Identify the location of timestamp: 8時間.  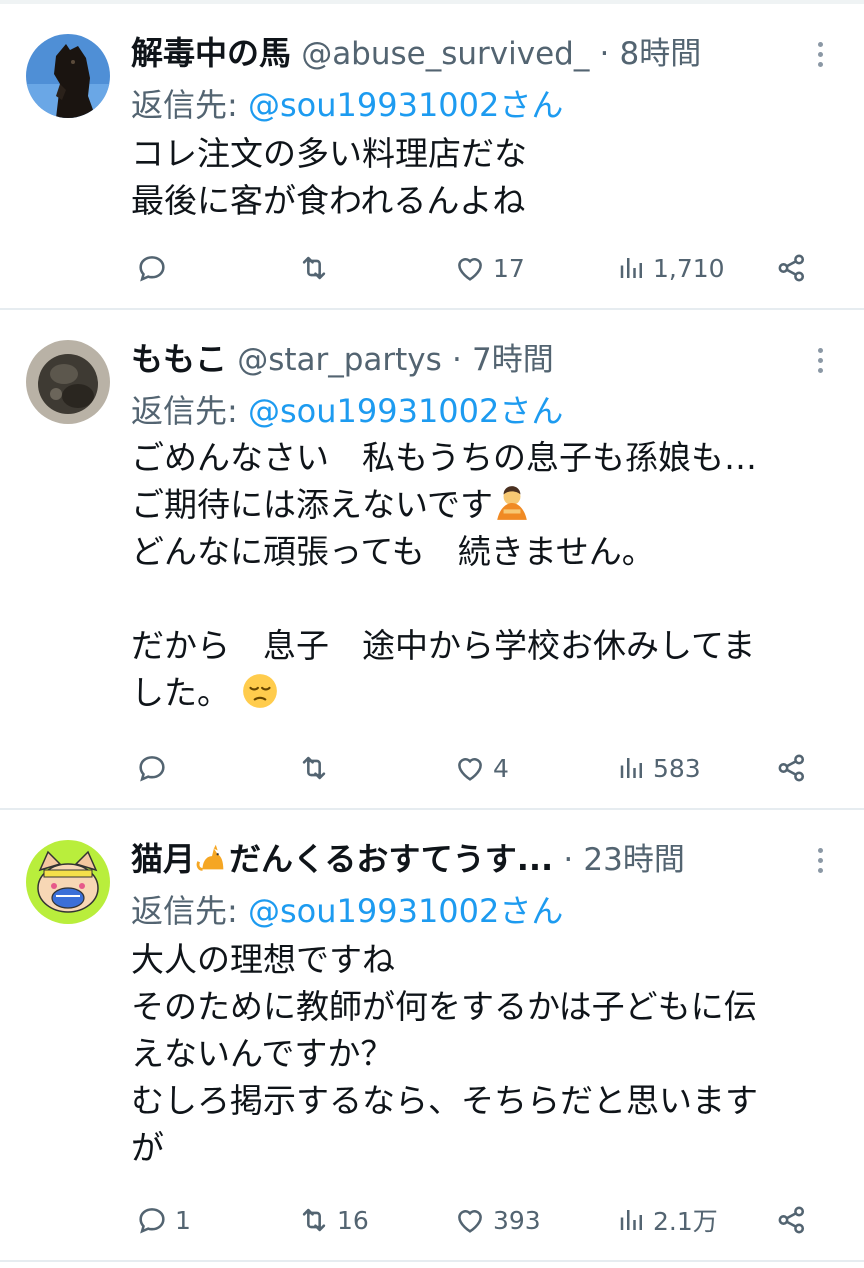
(661, 54).